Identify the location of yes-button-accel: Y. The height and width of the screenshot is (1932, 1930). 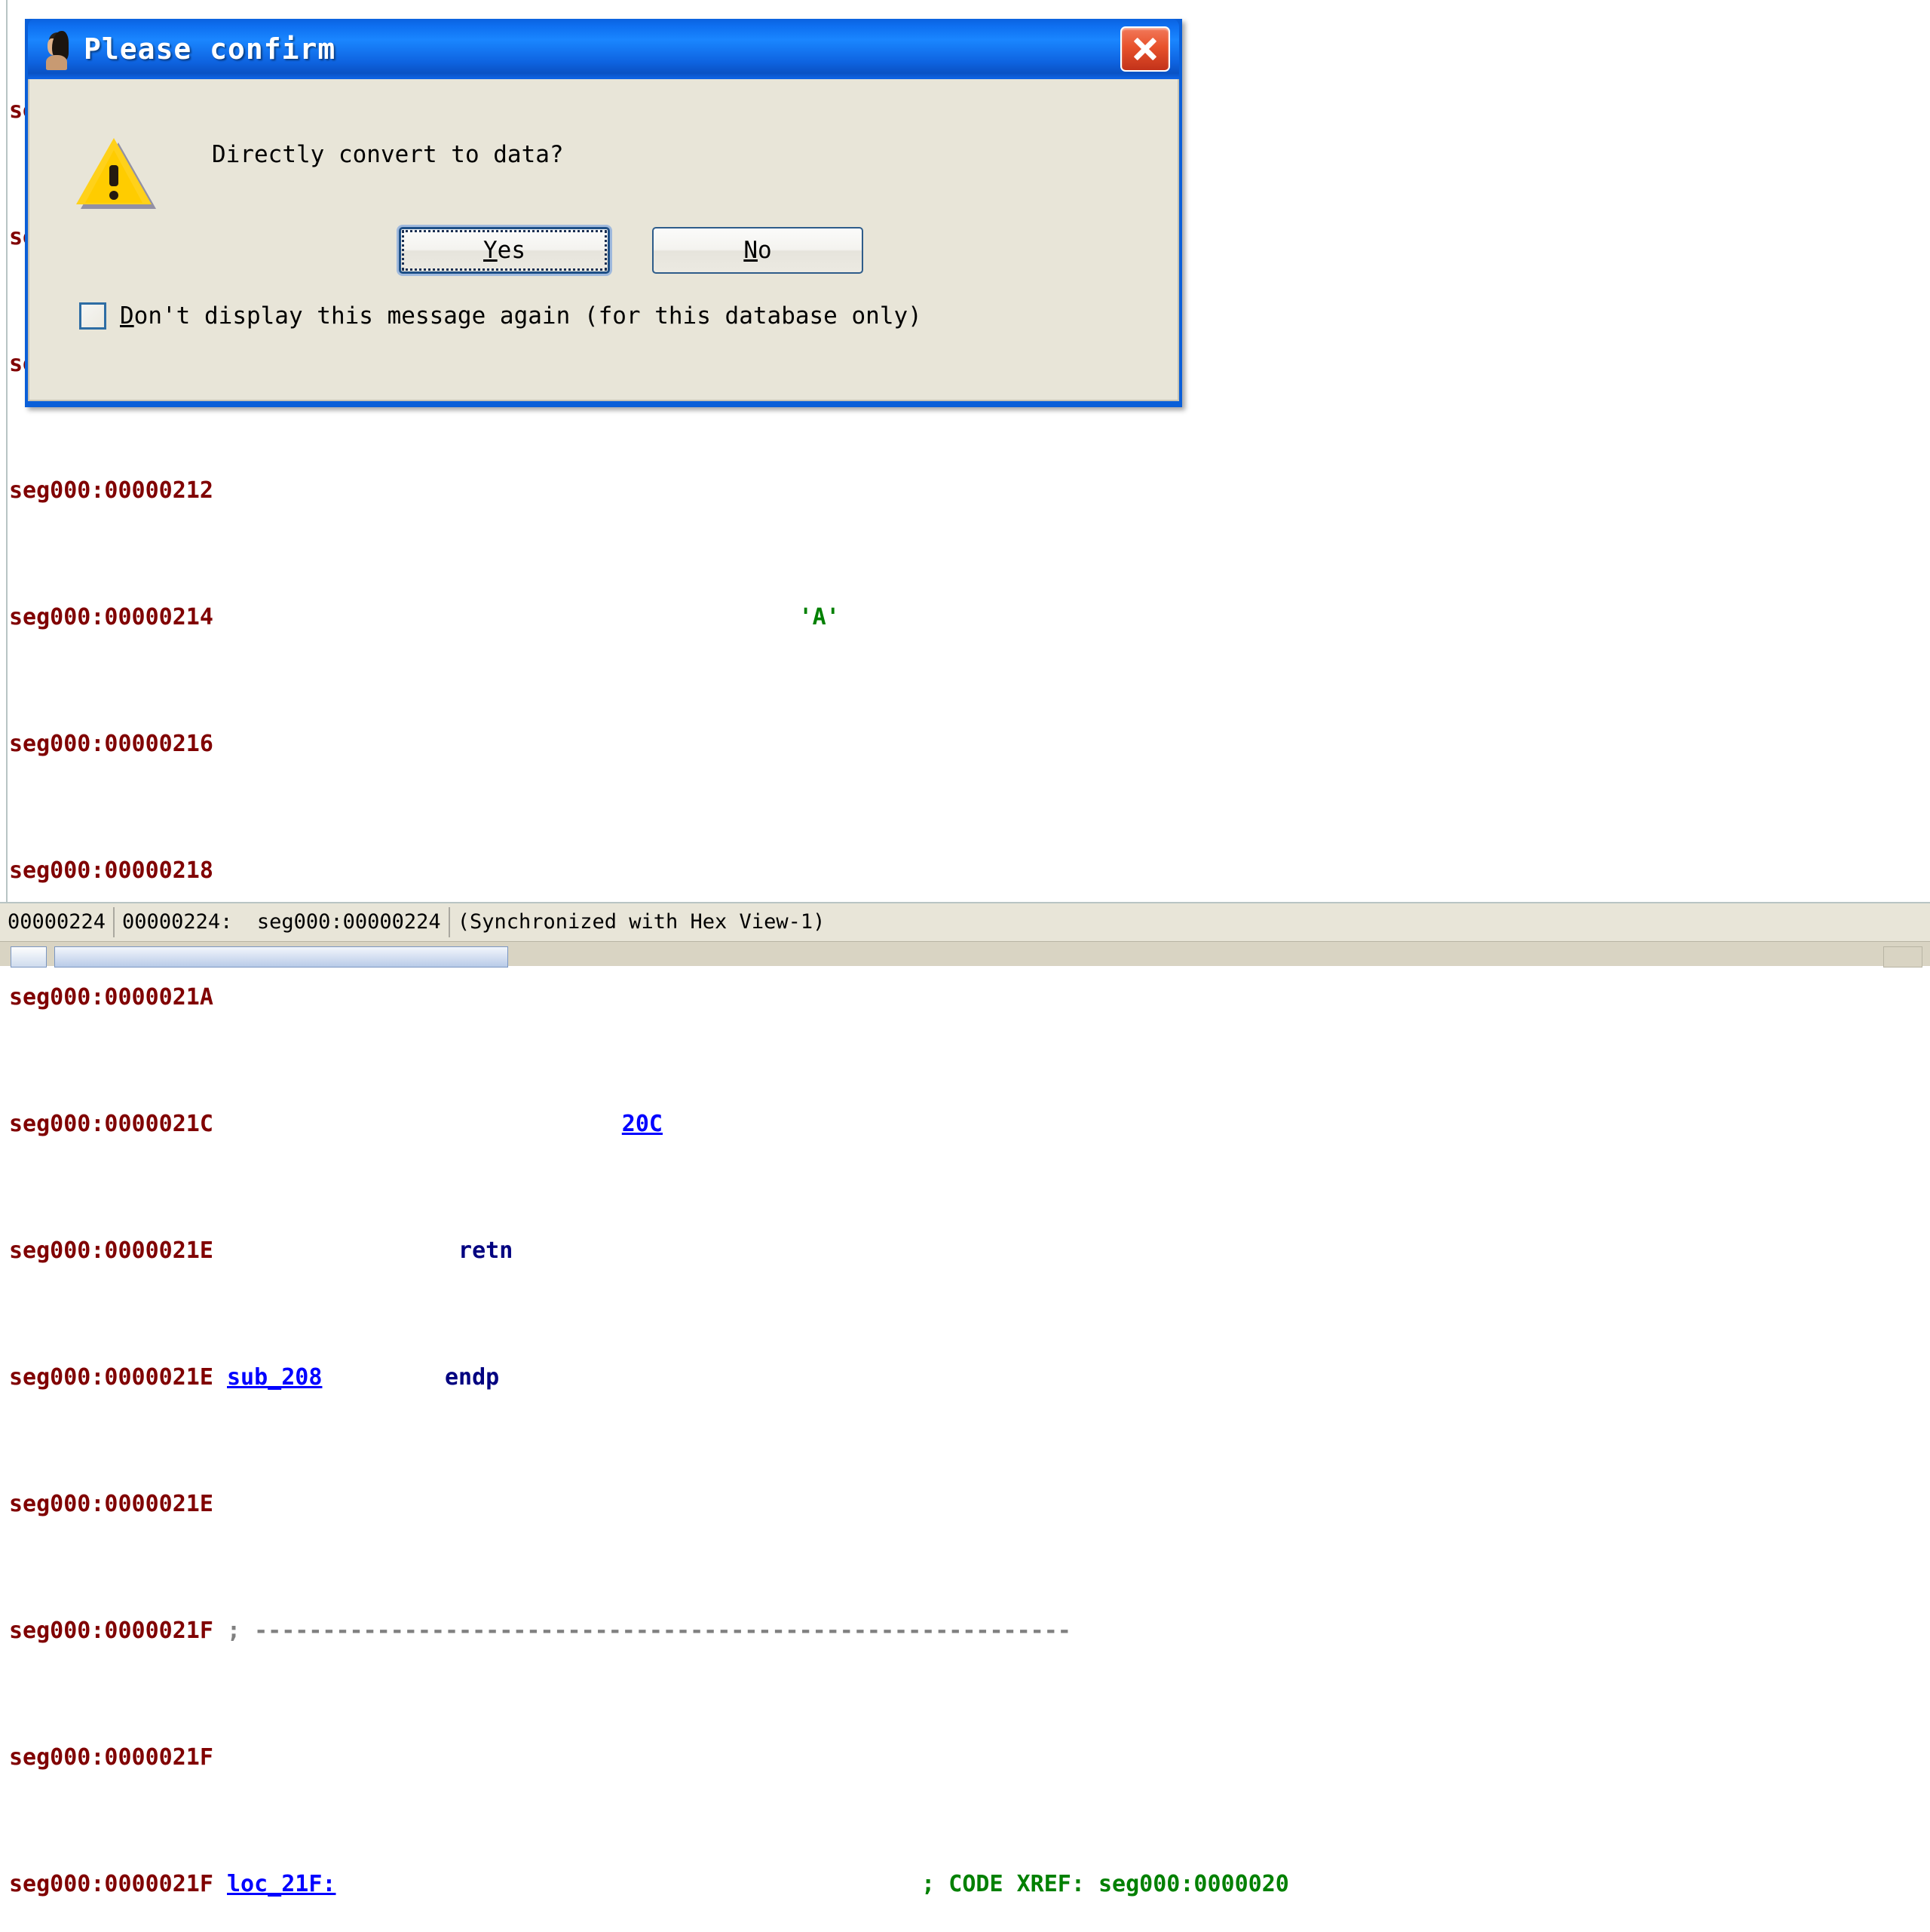
(490, 250).